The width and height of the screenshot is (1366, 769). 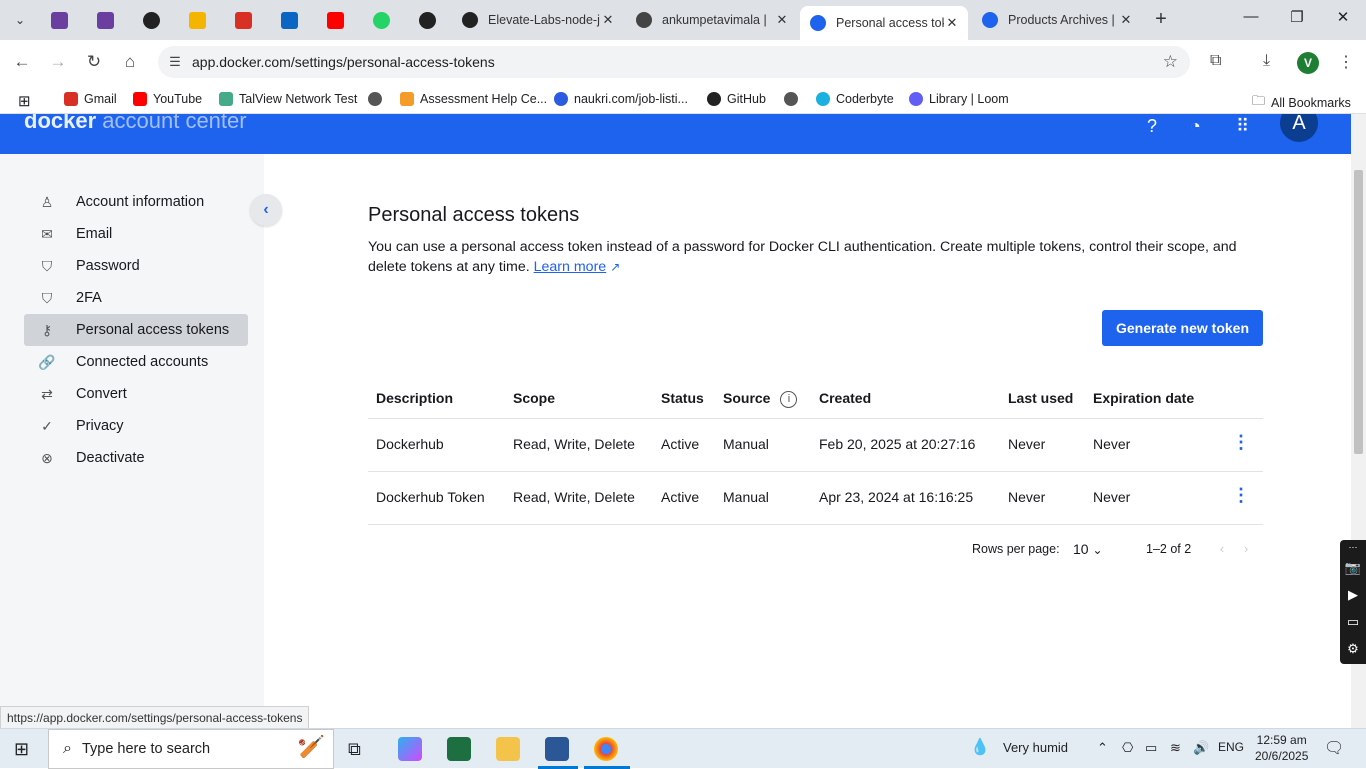 What do you see at coordinates (136, 426) in the screenshot?
I see `sidebar-item-privacy: ✓ Privacy` at bounding box center [136, 426].